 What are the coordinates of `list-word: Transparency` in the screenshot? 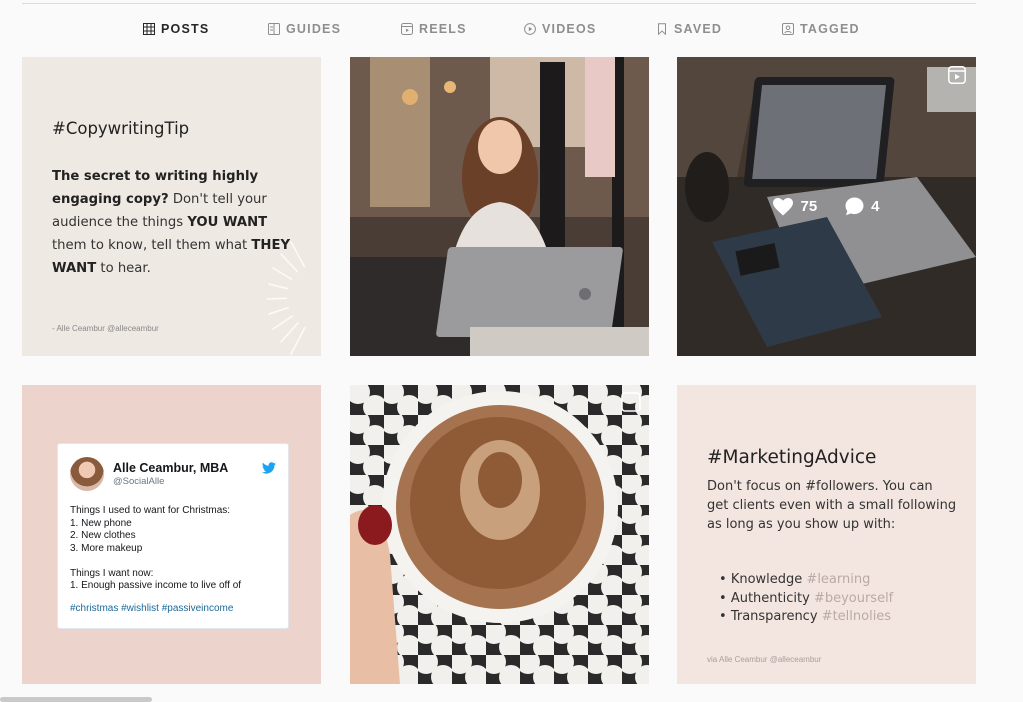 It's located at (774, 617).